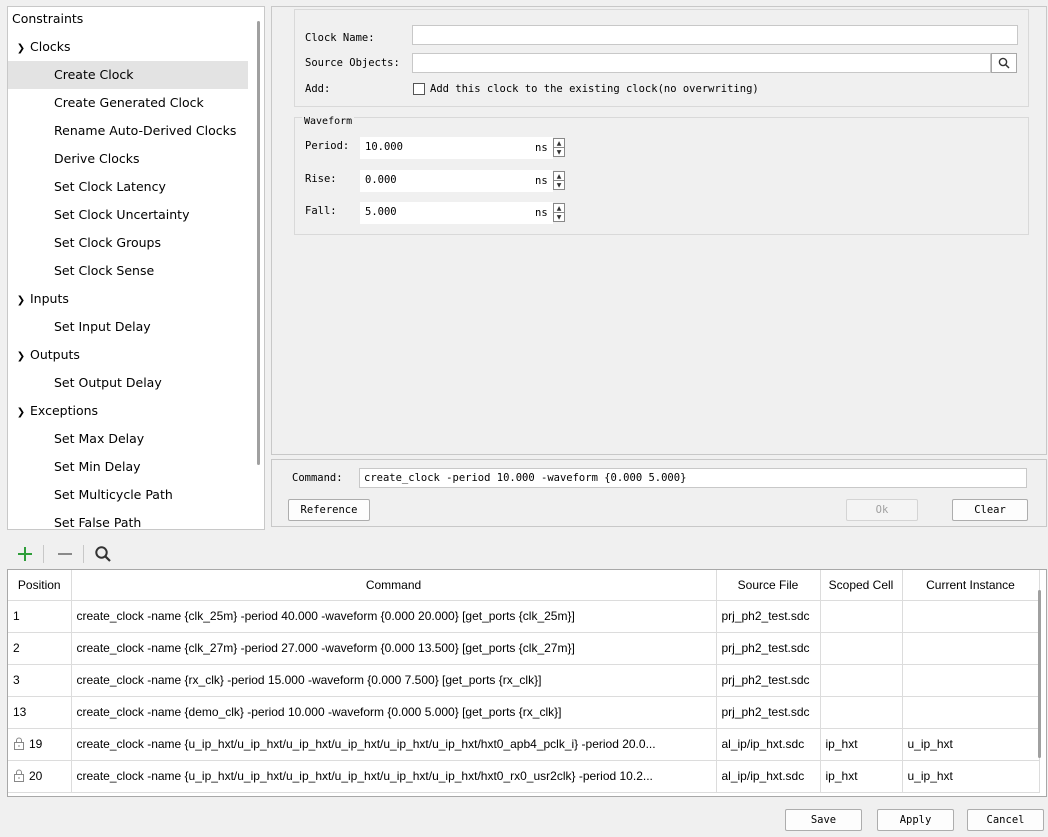 This screenshot has width=1048, height=837. Describe the element at coordinates (329, 510) in the screenshot. I see `reference-button: Reference` at that location.